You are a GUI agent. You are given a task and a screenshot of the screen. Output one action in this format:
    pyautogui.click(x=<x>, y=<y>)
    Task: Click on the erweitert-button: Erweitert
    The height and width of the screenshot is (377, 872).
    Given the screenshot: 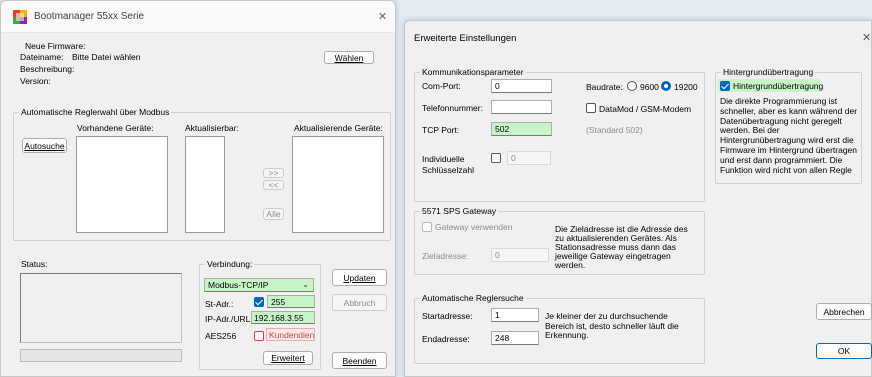 What is the action you would take?
    pyautogui.click(x=288, y=358)
    